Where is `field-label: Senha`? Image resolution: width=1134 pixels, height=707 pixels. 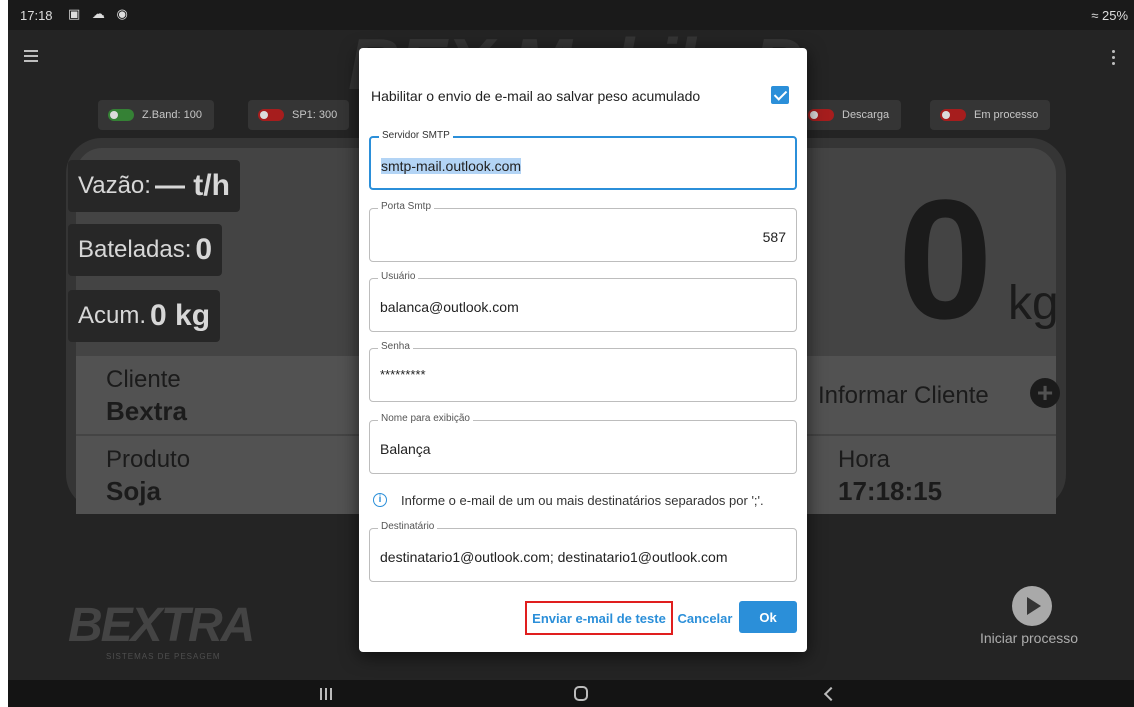 field-label: Senha is located at coordinates (395, 346).